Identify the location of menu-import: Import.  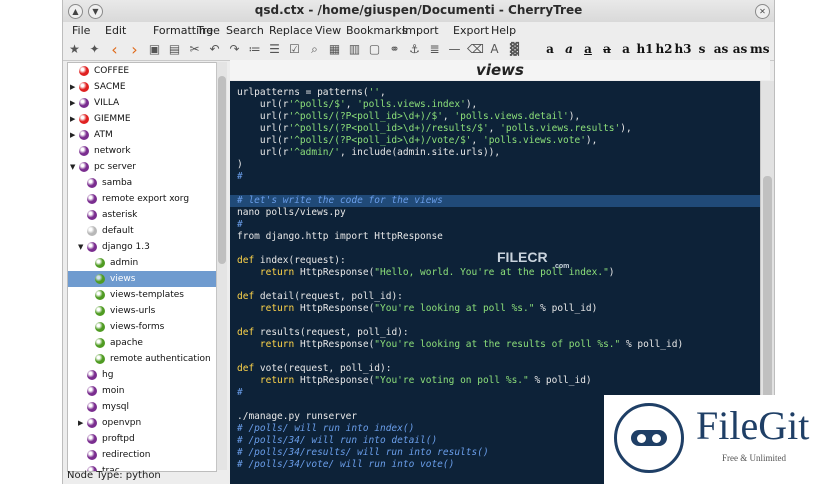
(420, 30).